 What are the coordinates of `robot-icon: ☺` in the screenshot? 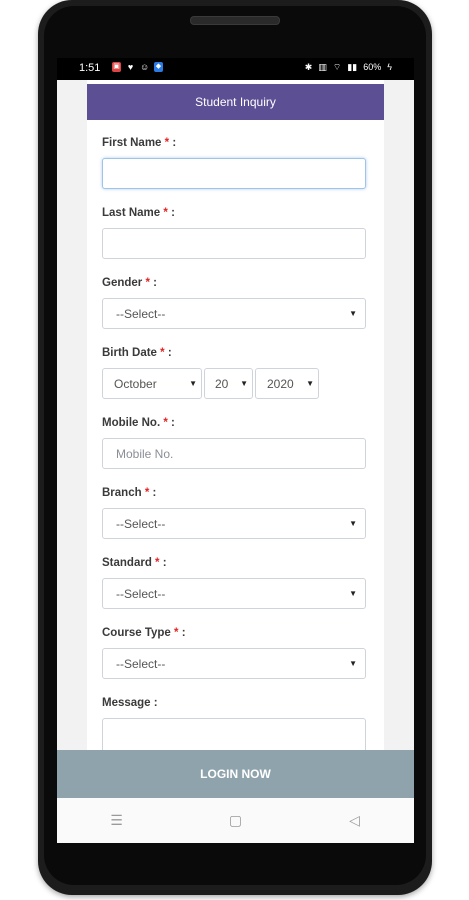 It's located at (145, 67).